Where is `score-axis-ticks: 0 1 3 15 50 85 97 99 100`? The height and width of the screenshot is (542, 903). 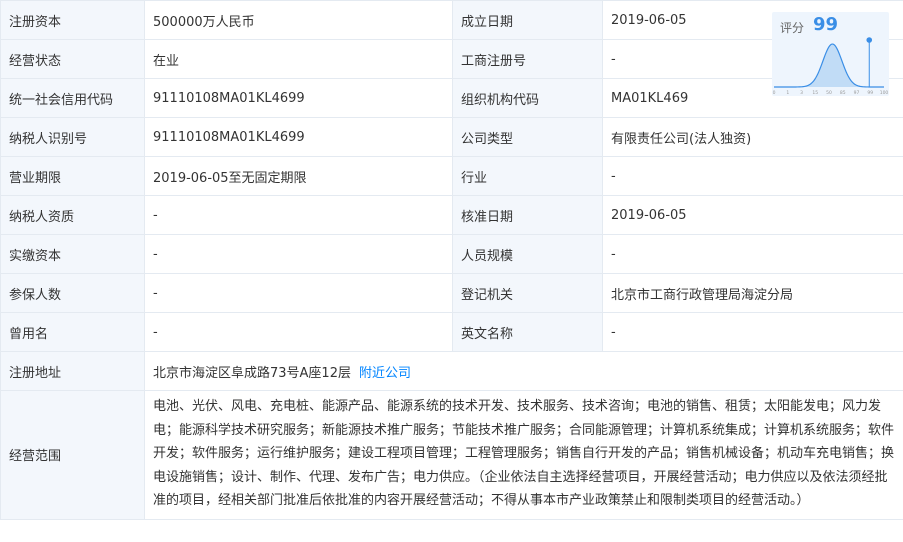
score-axis-ticks: 0 1 3 15 50 85 97 99 100 is located at coordinates (831, 93).